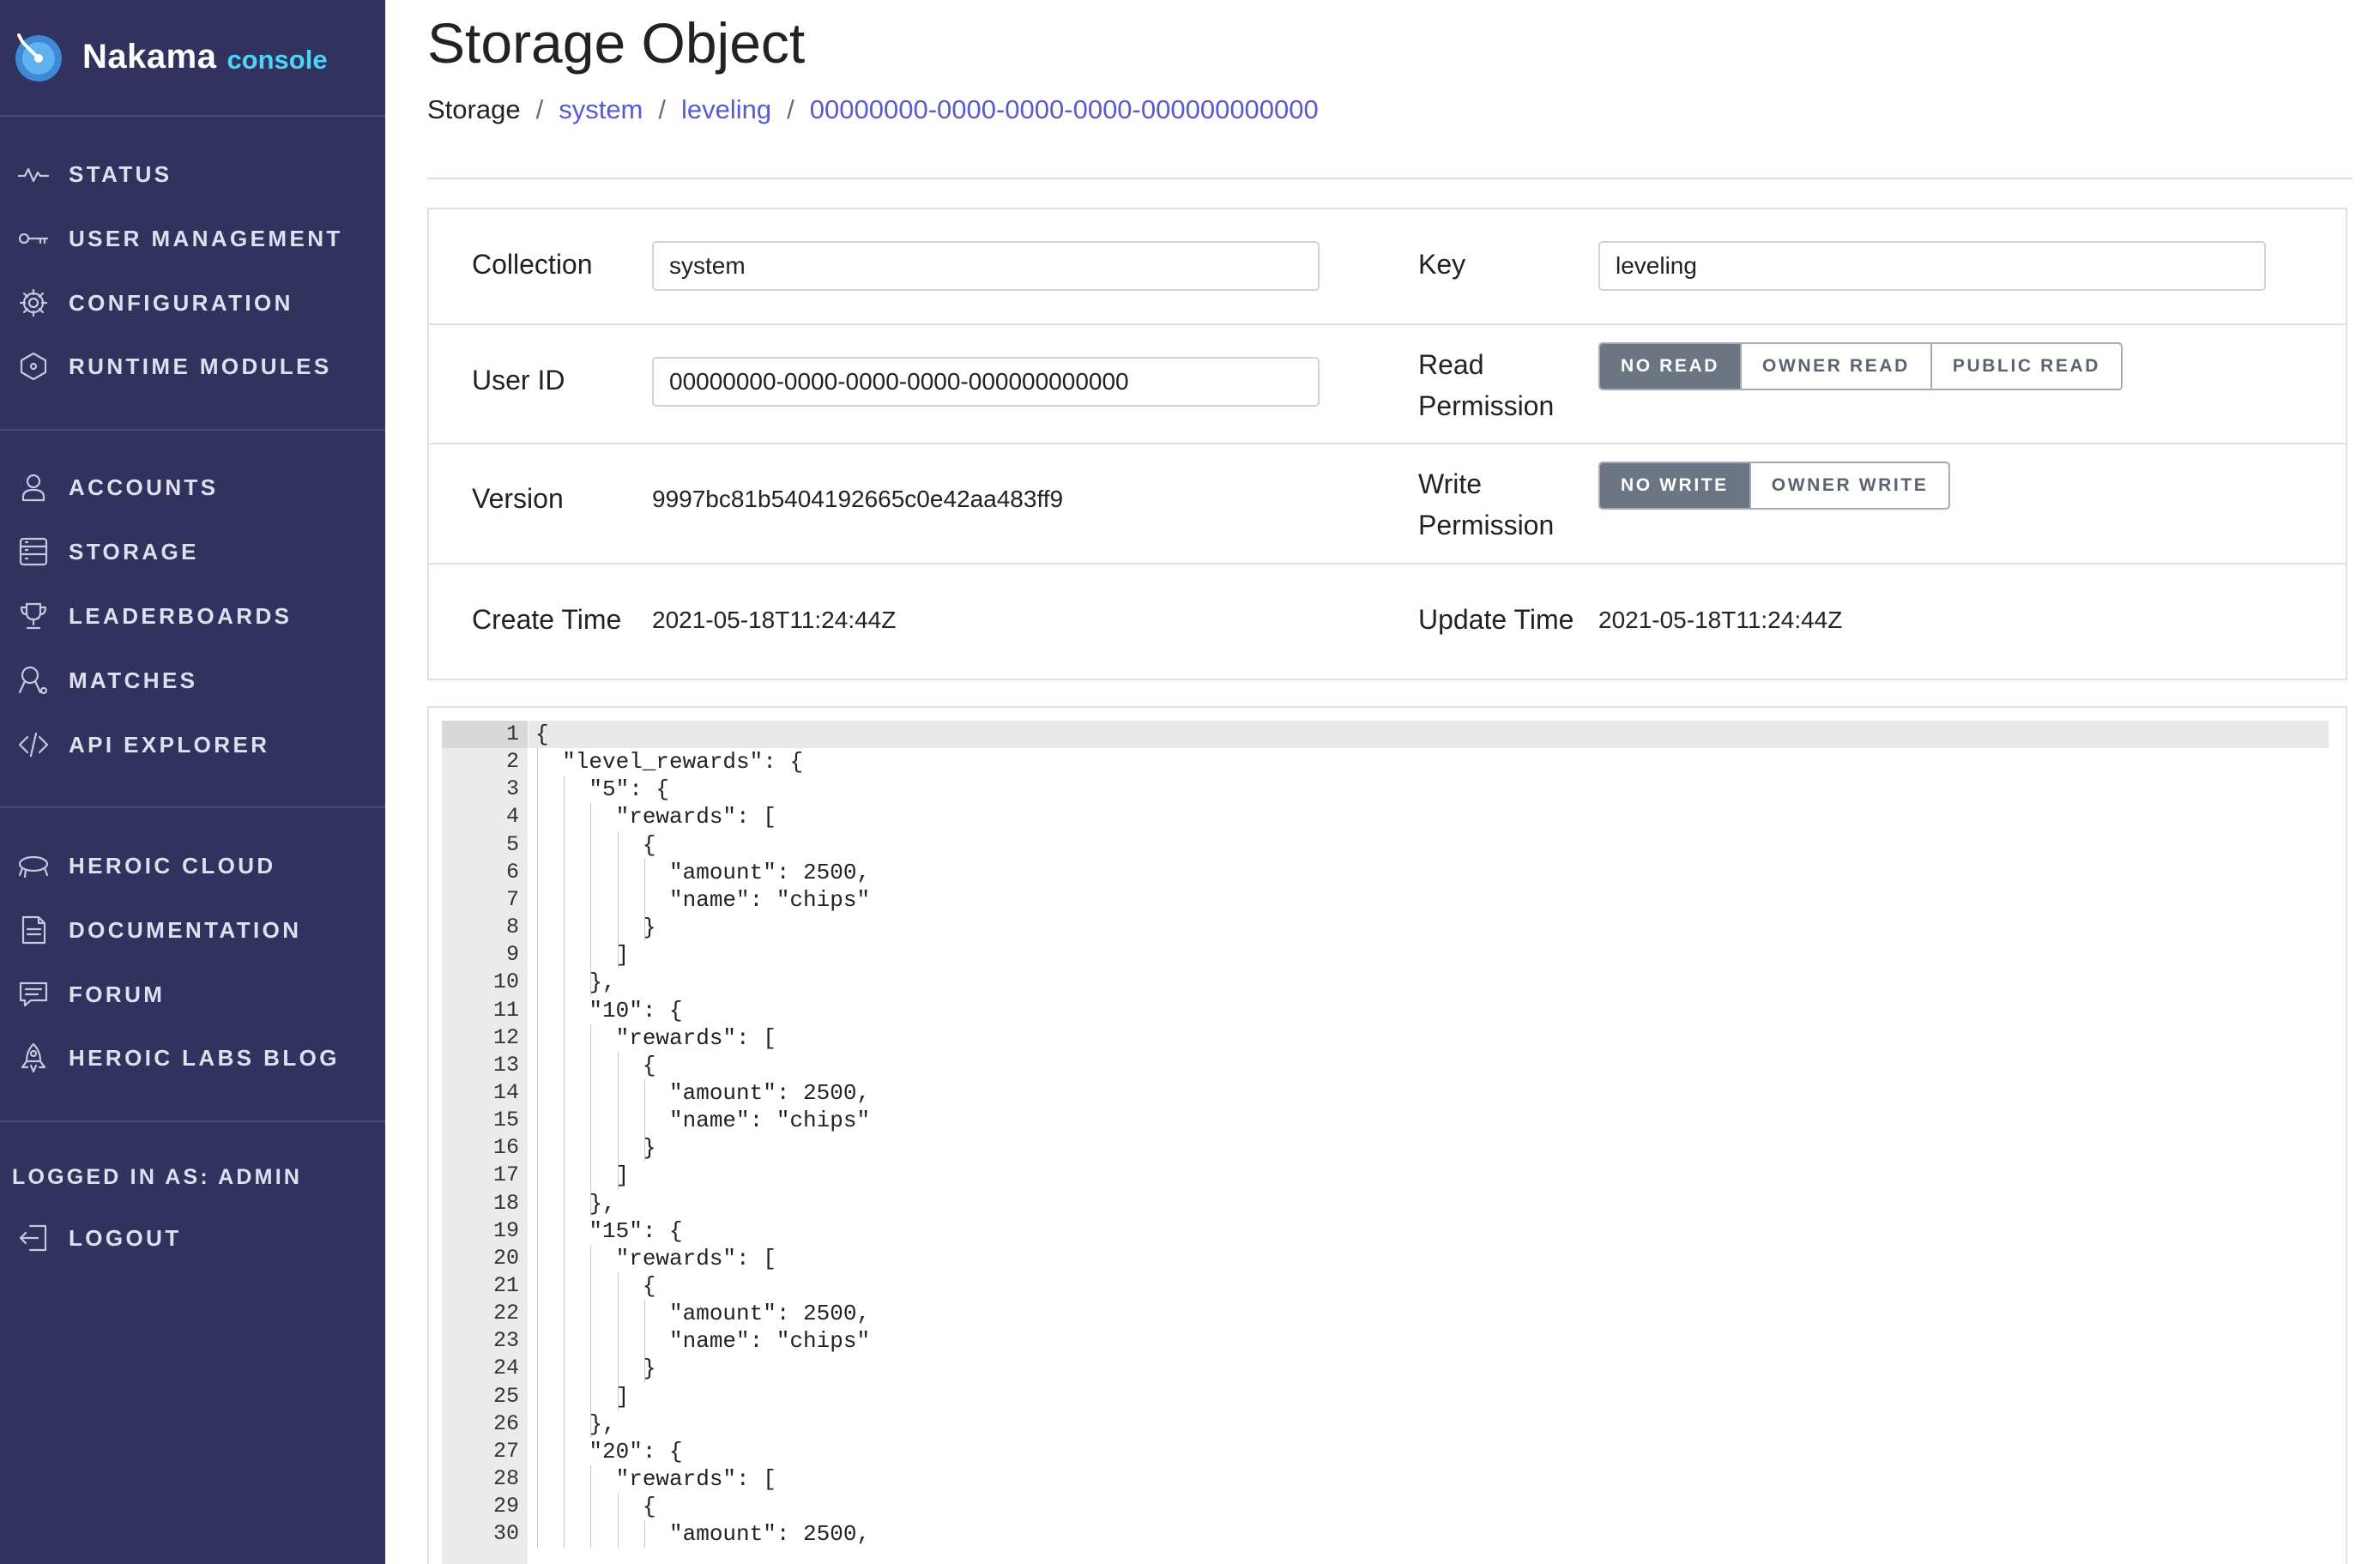 Image resolution: width=2380 pixels, height=1564 pixels. I want to click on sidebar-item-api-explorer: API EXPLORER, so click(142, 745).